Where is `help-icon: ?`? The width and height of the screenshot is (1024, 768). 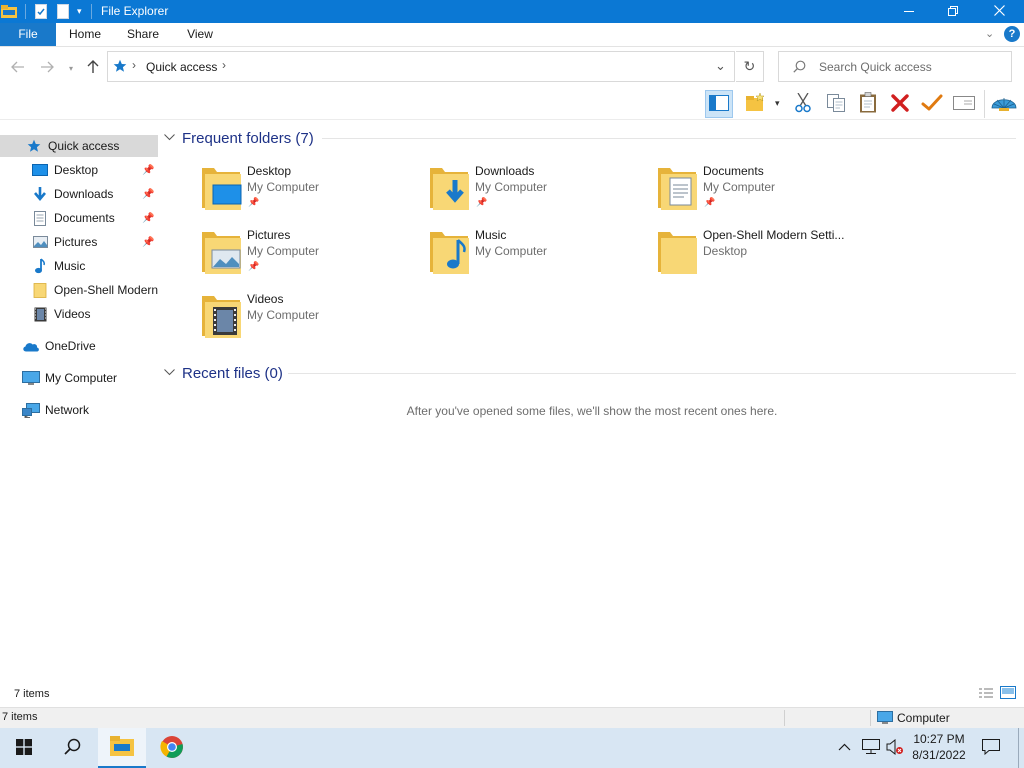 help-icon: ? is located at coordinates (1012, 34).